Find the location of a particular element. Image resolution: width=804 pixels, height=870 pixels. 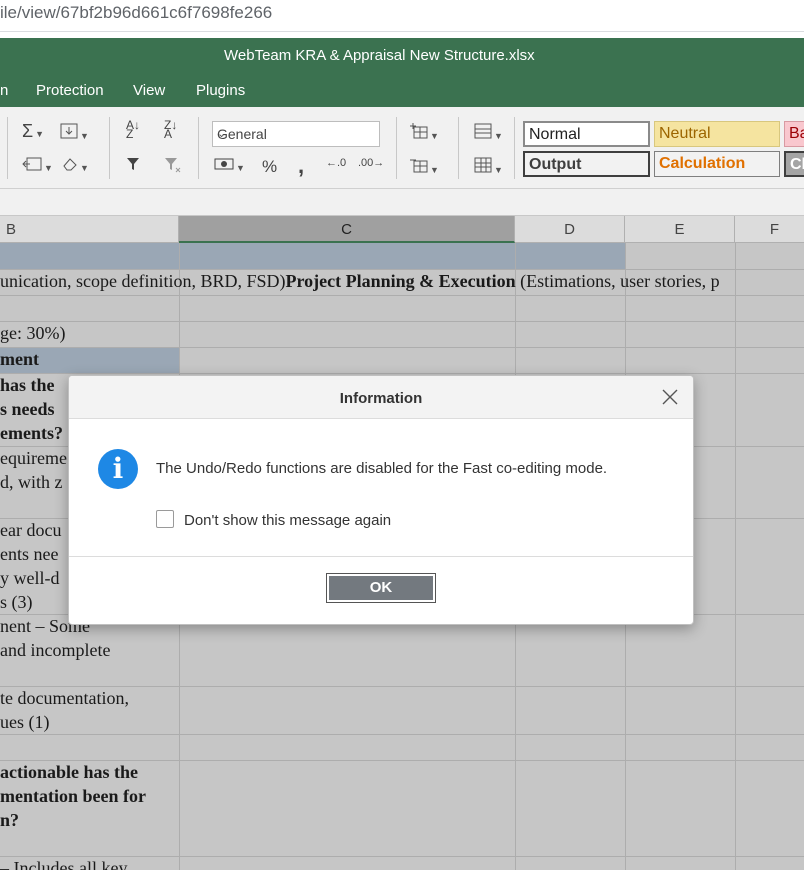

filter-icon is located at coordinates (133, 166).